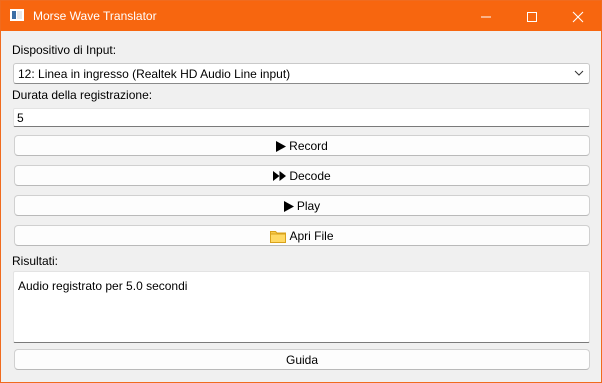  What do you see at coordinates (308, 206) in the screenshot?
I see `play-button-label: Play` at bounding box center [308, 206].